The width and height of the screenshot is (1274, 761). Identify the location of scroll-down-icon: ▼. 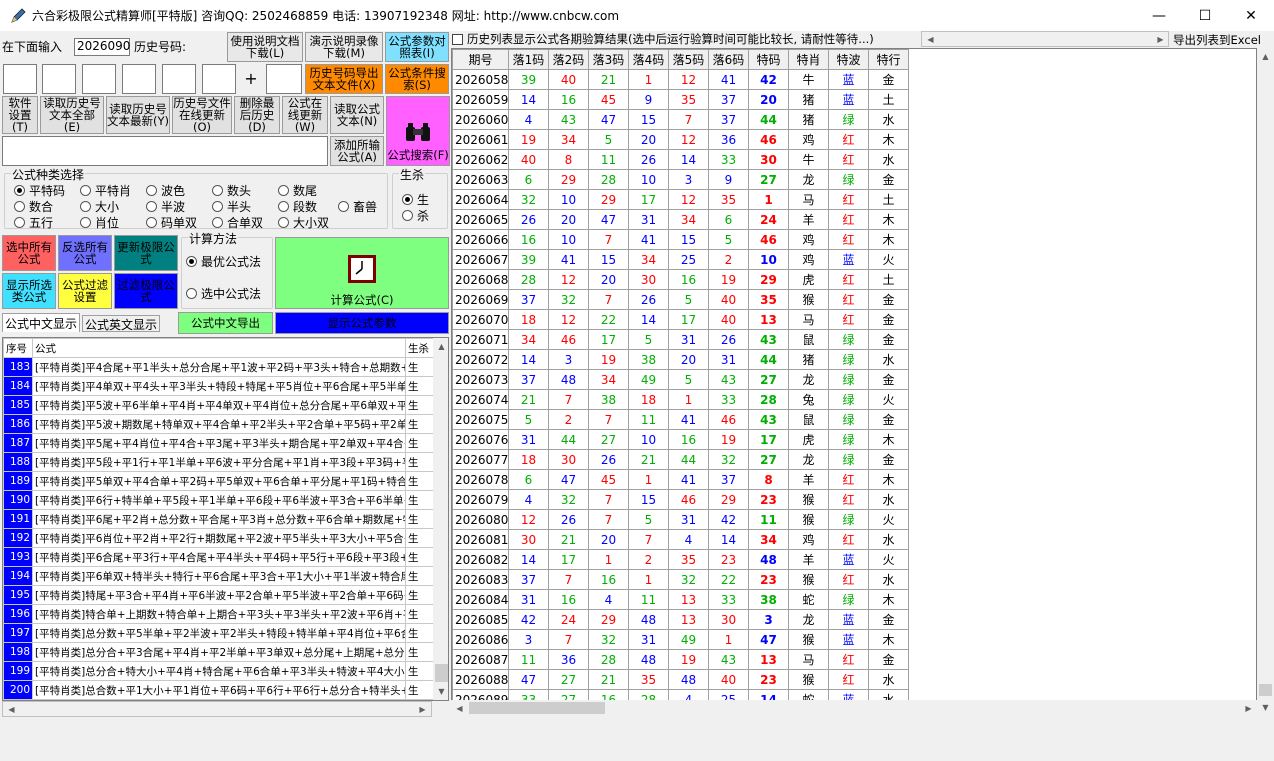
(1265, 707).